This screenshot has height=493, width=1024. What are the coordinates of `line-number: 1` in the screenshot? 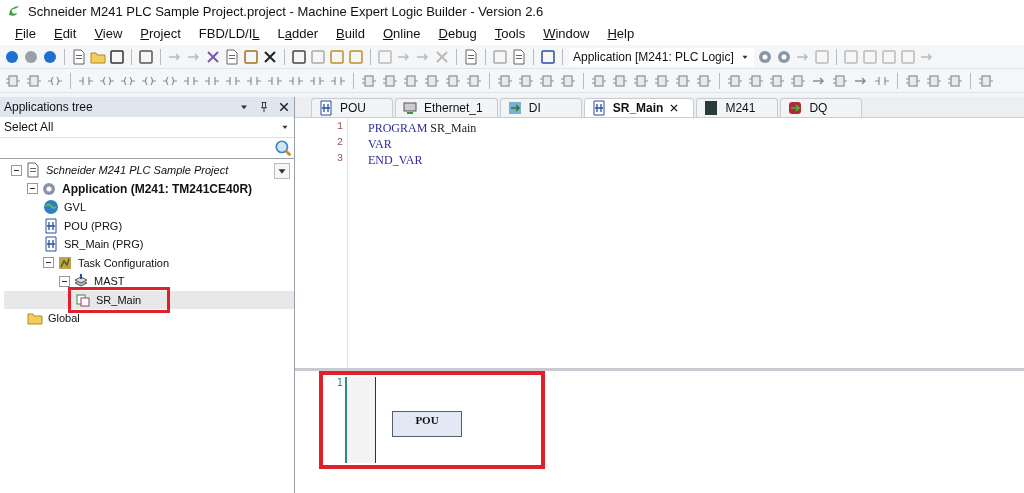 It's located at (340, 127).